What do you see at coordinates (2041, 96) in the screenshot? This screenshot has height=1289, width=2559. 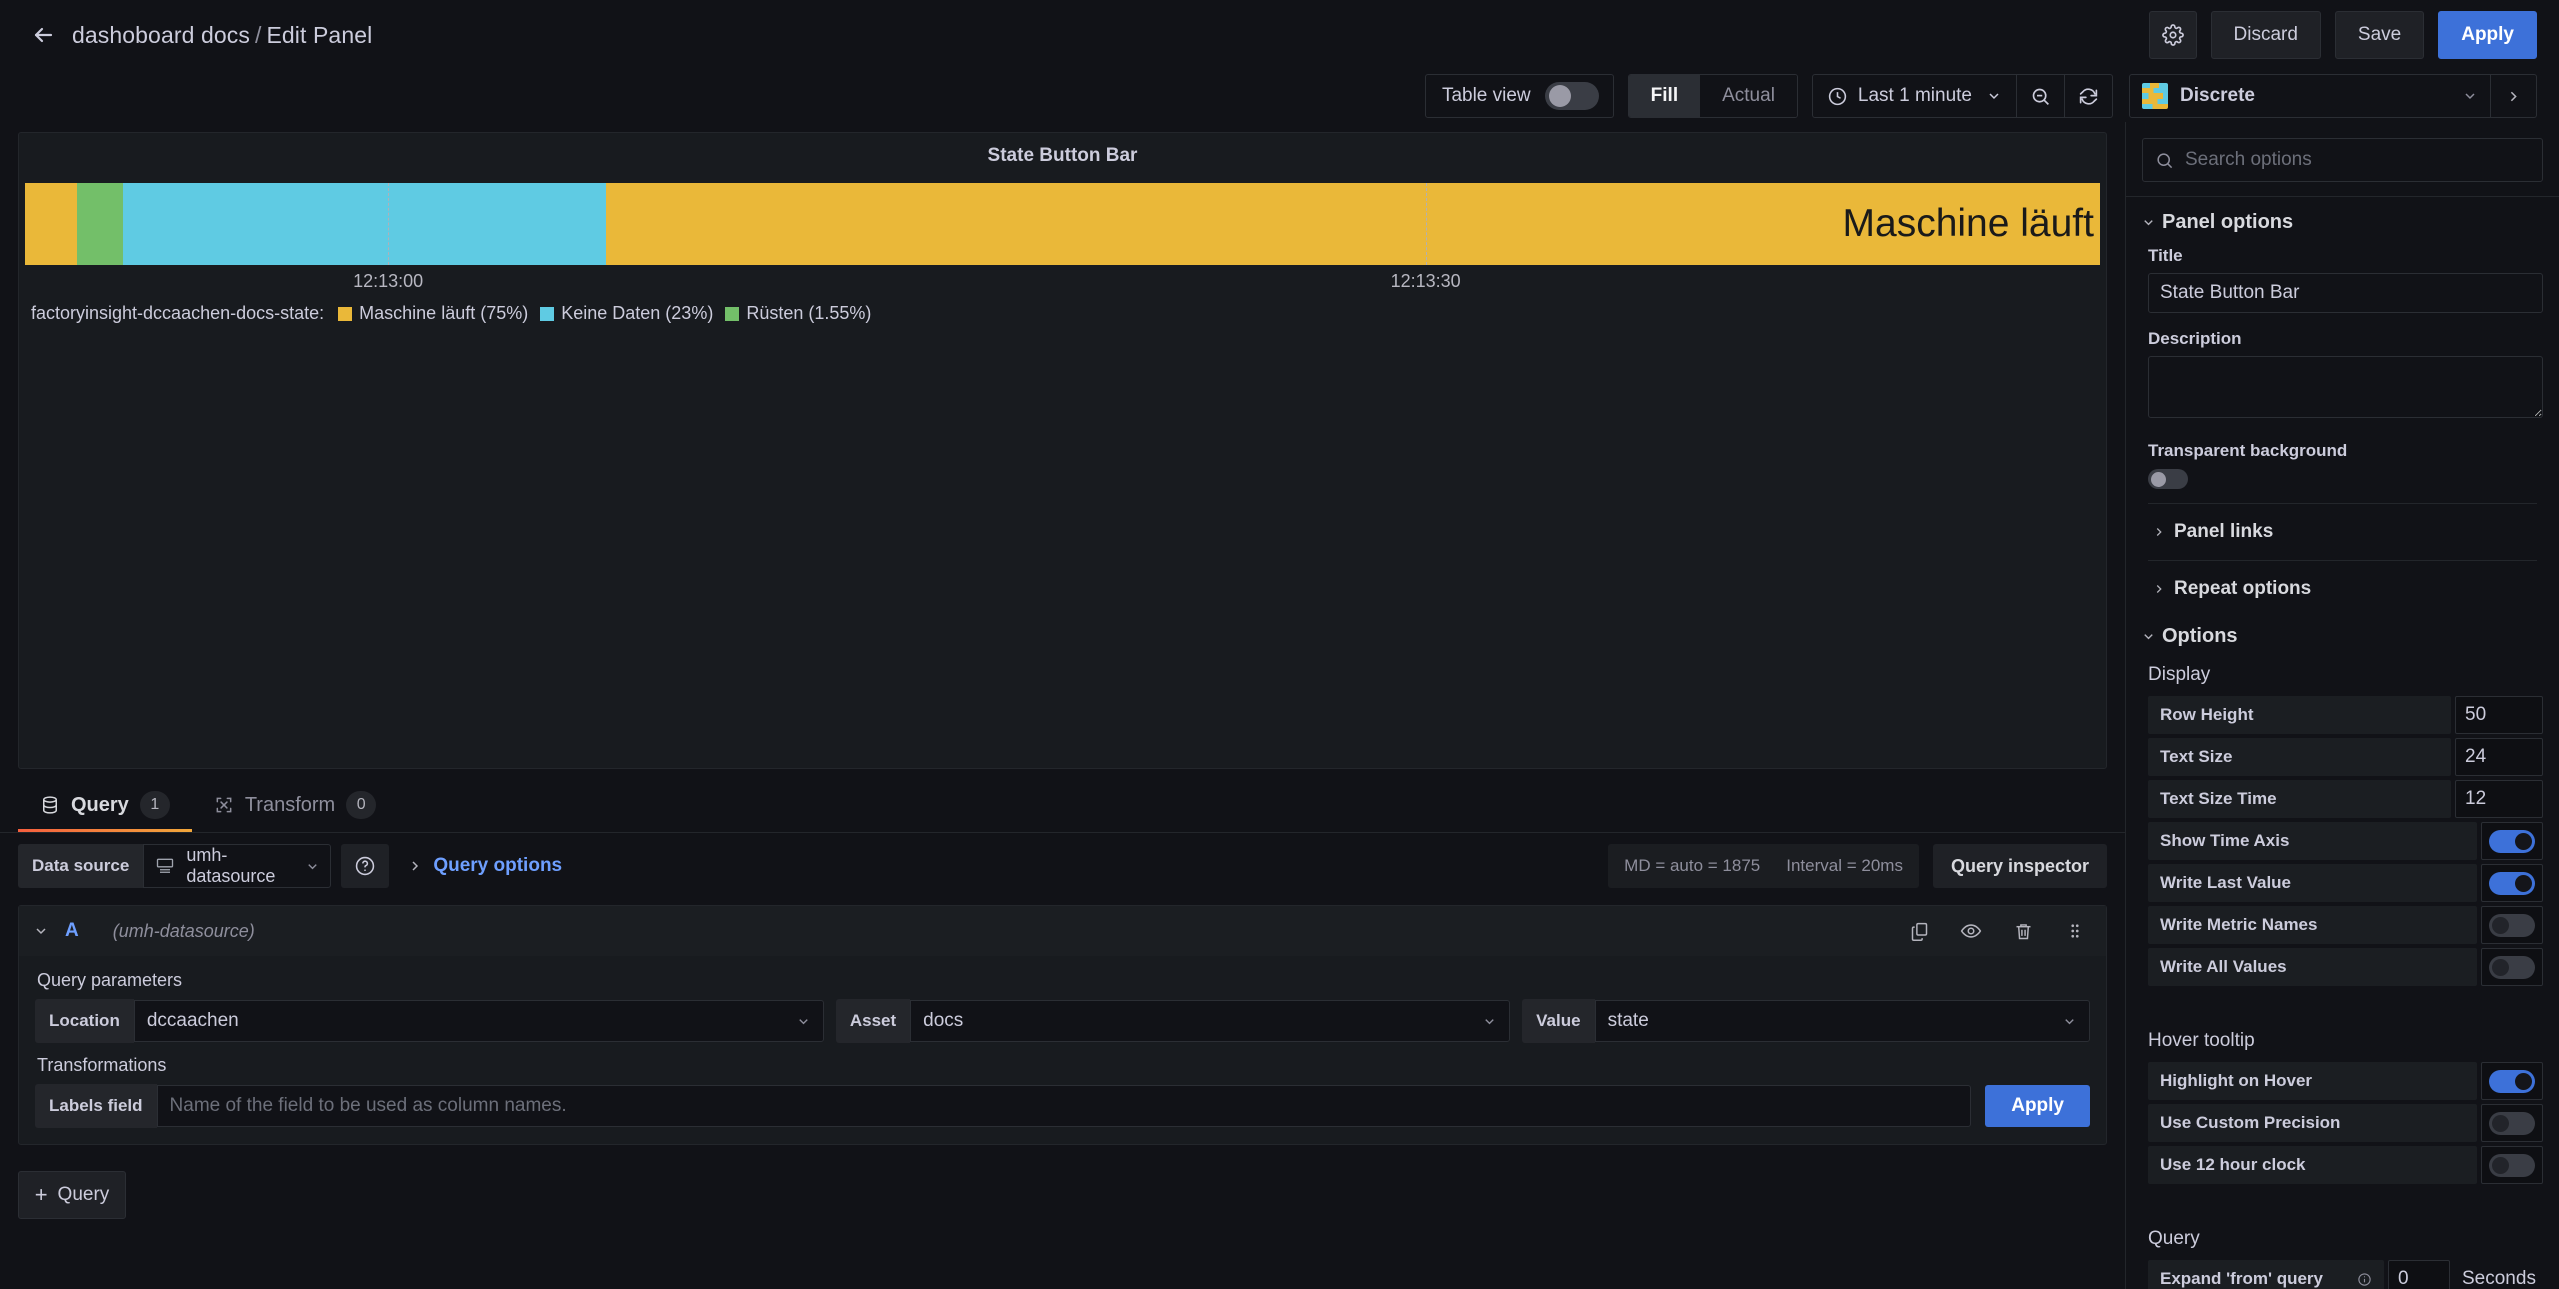 I see `zoom-out-time-button` at bounding box center [2041, 96].